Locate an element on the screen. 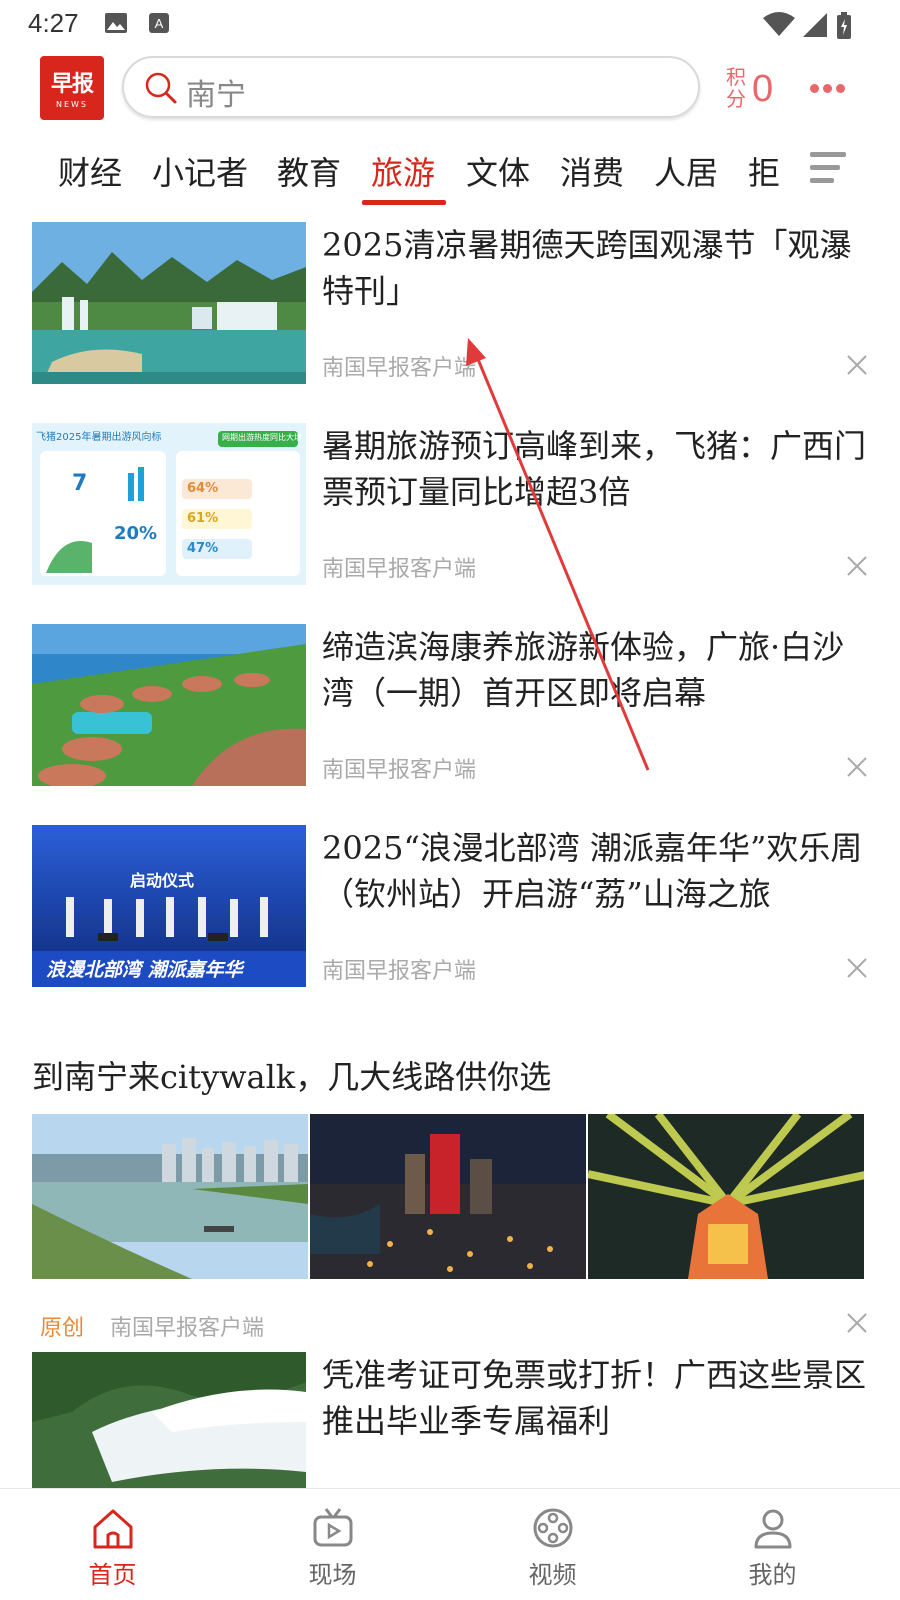 This screenshot has height=1600, width=900. logo-subtext: NEWS is located at coordinates (72, 104).